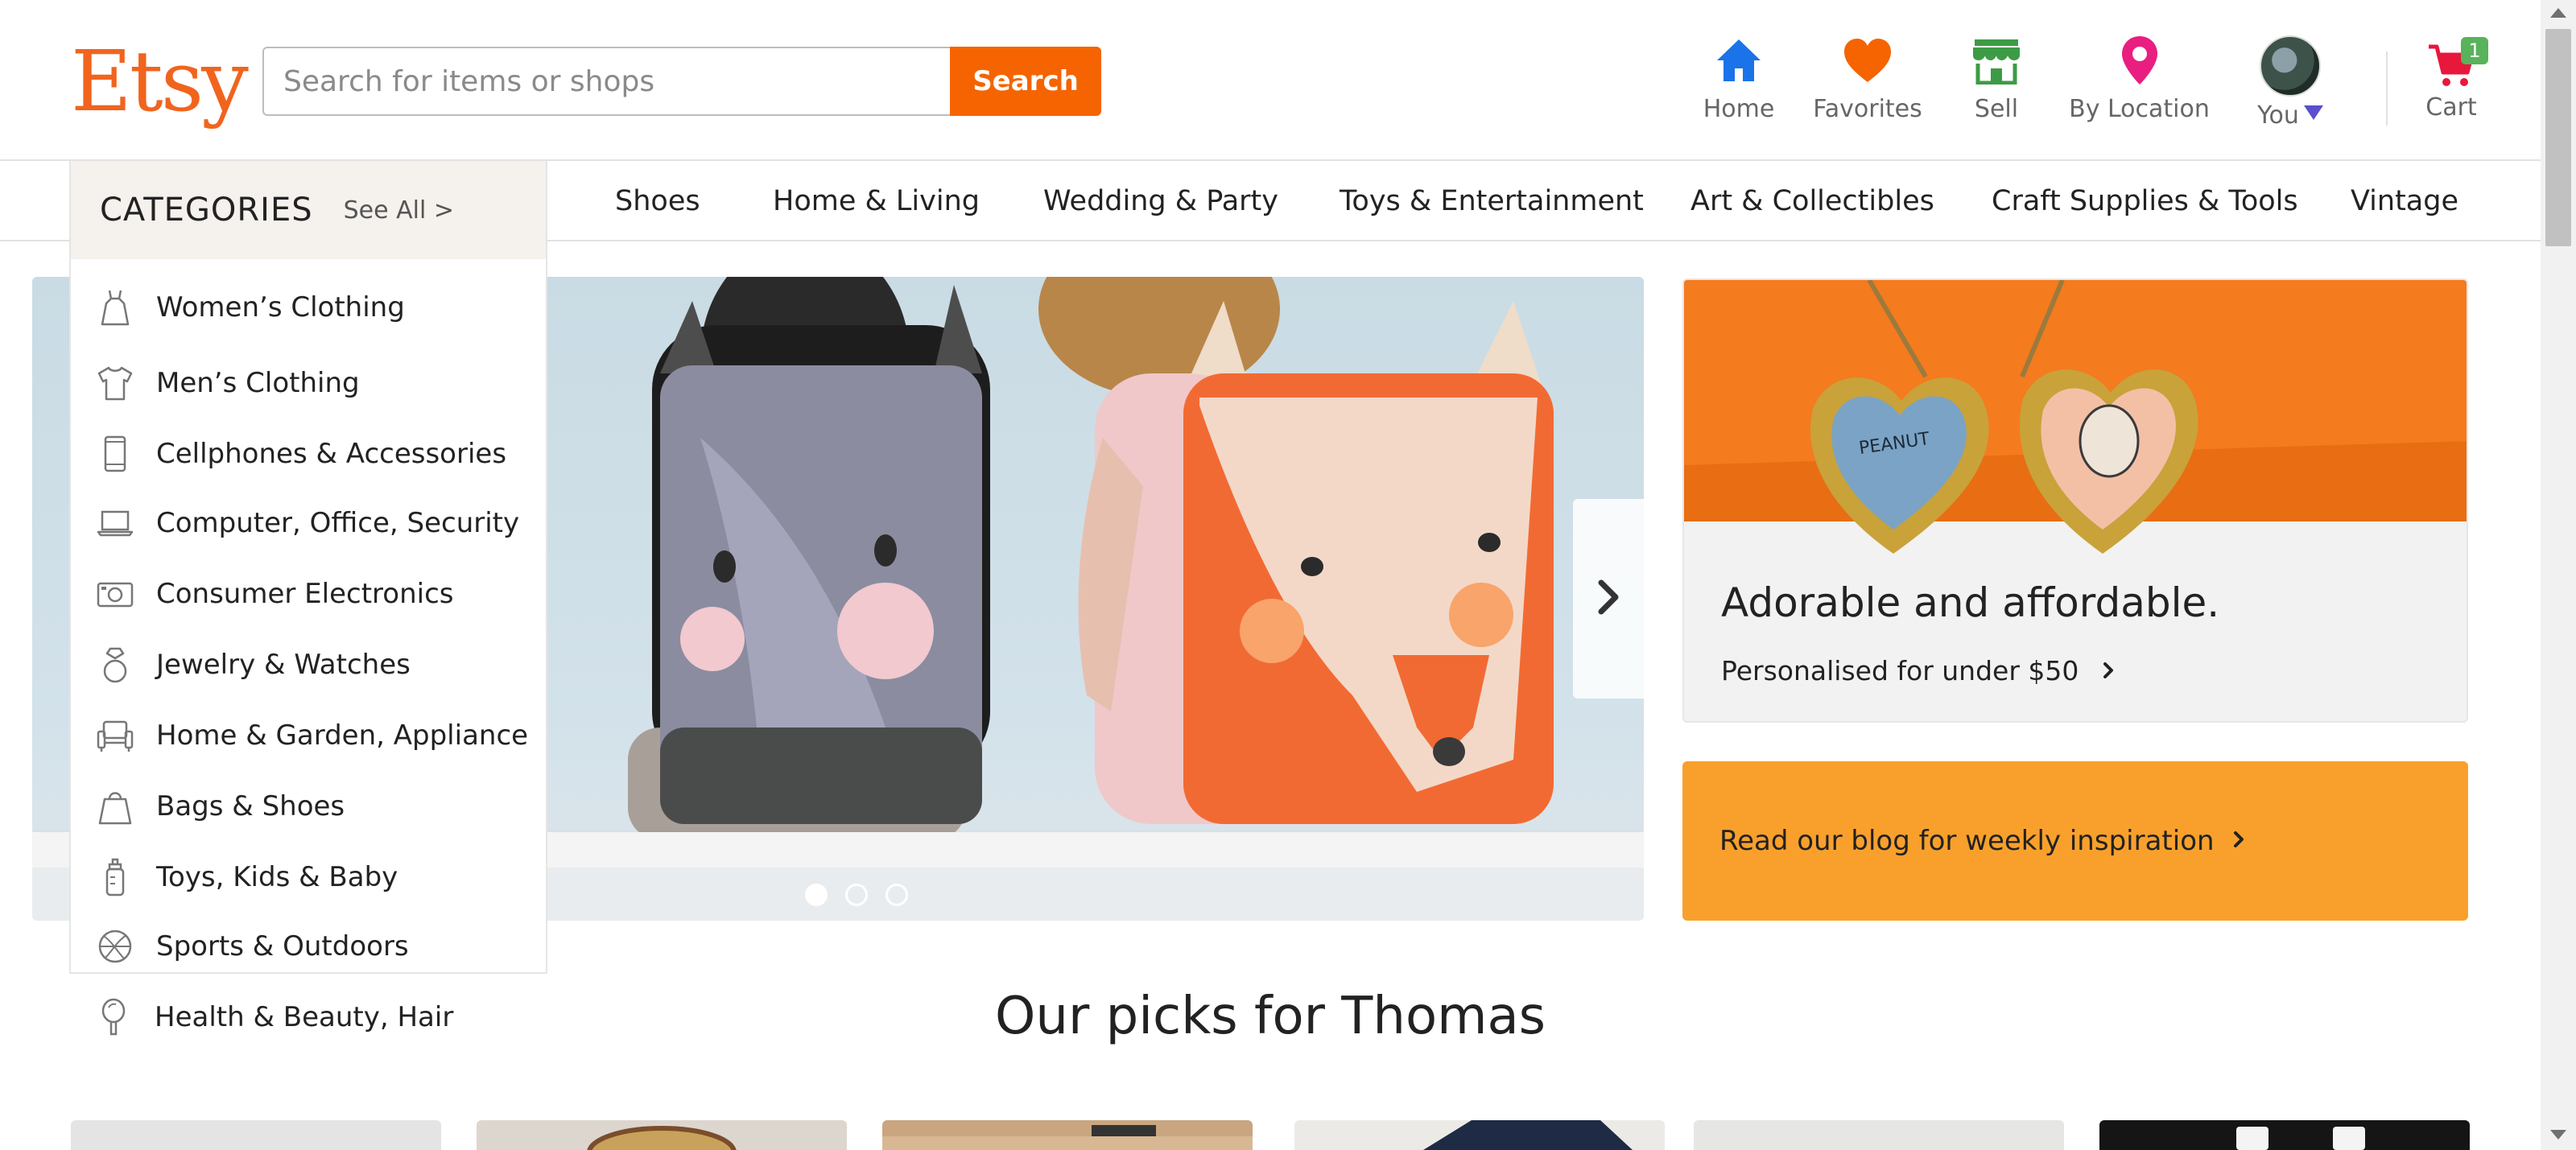 The image size is (2576, 1150). Describe the element at coordinates (1492, 201) in the screenshot. I see `catbar-item-toys-entertainment: Toys & Entertainment` at that location.